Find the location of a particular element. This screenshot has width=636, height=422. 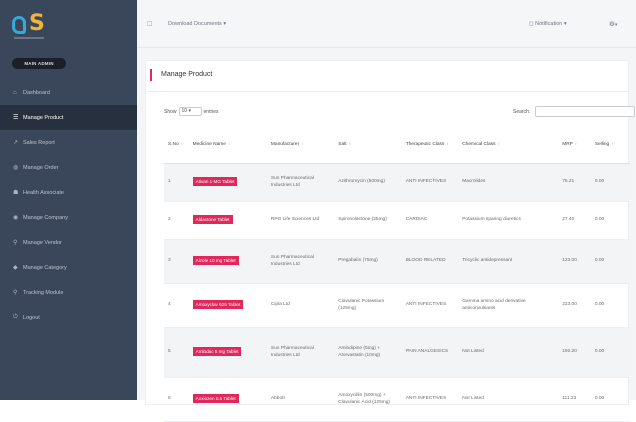

cell-chem: Not Listed is located at coordinates (508, 399).